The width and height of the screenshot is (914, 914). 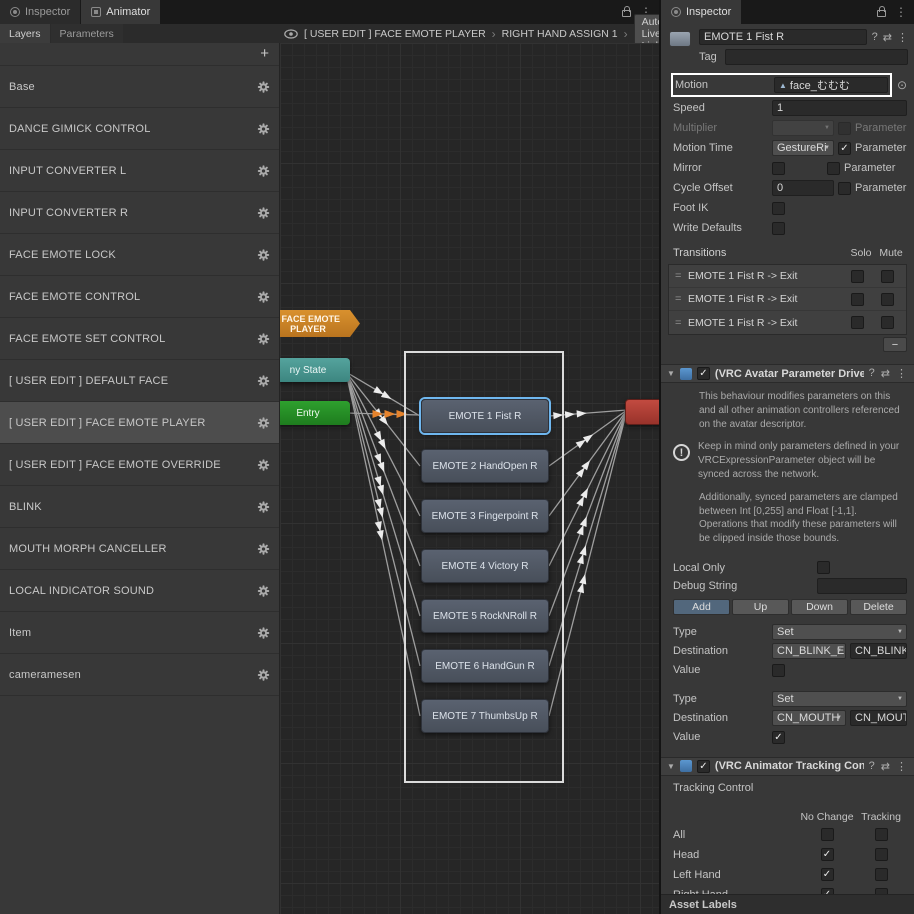 I want to click on layer-row: FACE EMOTE SET CONTROL, so click(x=139, y=339).